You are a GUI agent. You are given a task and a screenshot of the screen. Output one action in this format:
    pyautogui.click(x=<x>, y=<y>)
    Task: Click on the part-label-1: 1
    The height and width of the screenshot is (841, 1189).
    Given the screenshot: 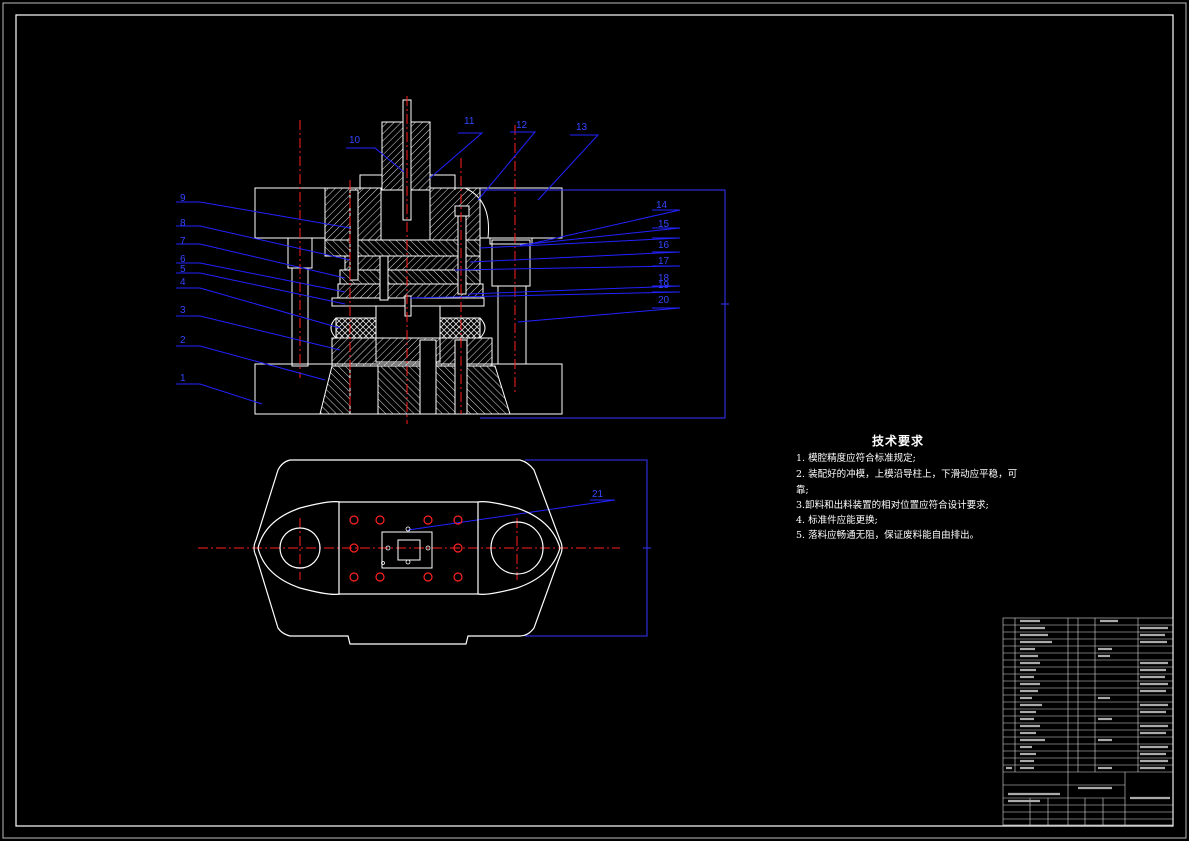 What is the action you would take?
    pyautogui.click(x=183, y=378)
    